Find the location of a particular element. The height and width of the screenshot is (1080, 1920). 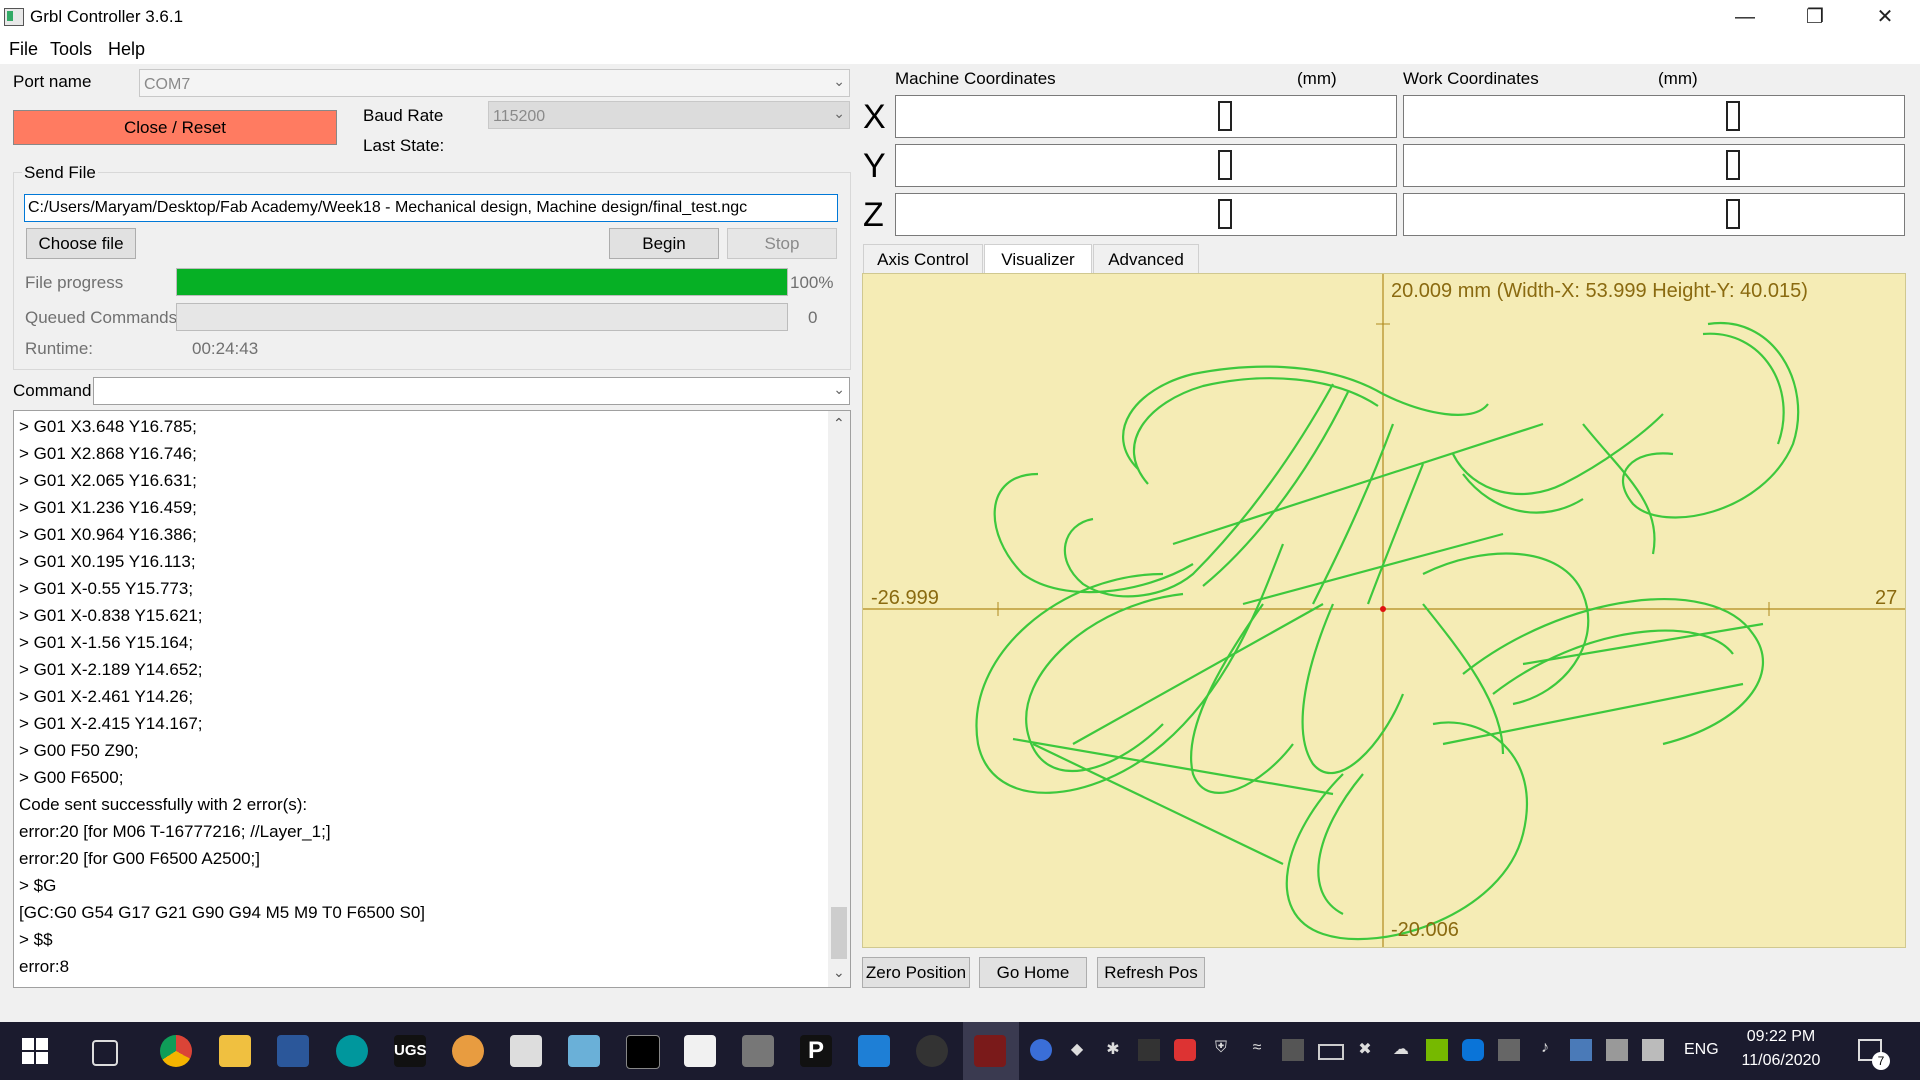

stop-button: Stop is located at coordinates (782, 243).